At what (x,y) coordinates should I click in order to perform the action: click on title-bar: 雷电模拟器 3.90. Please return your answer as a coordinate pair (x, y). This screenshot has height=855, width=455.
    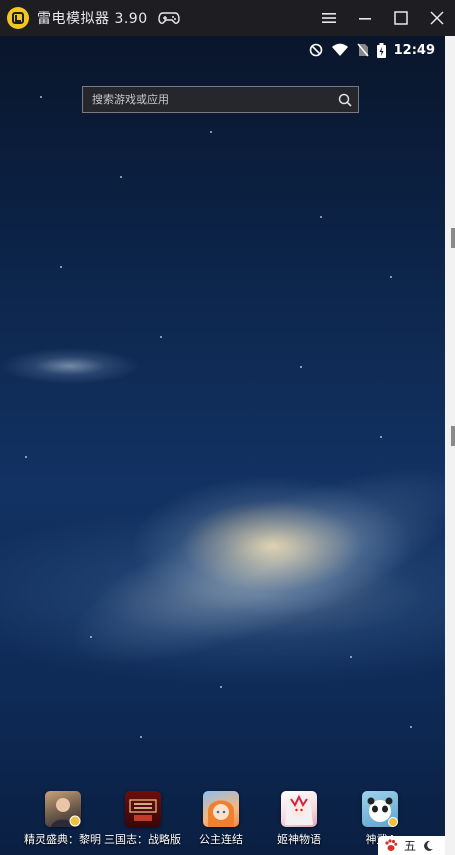
    Looking at the image, I should click on (227, 18).